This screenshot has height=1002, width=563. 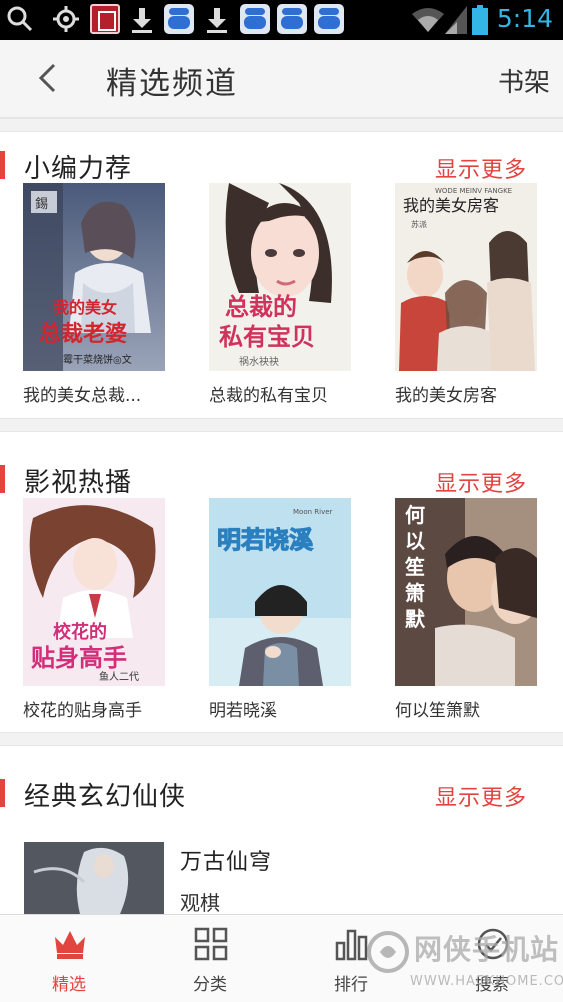 What do you see at coordinates (281, 79) in the screenshot?
I see `app-header: 精选频道 书架` at bounding box center [281, 79].